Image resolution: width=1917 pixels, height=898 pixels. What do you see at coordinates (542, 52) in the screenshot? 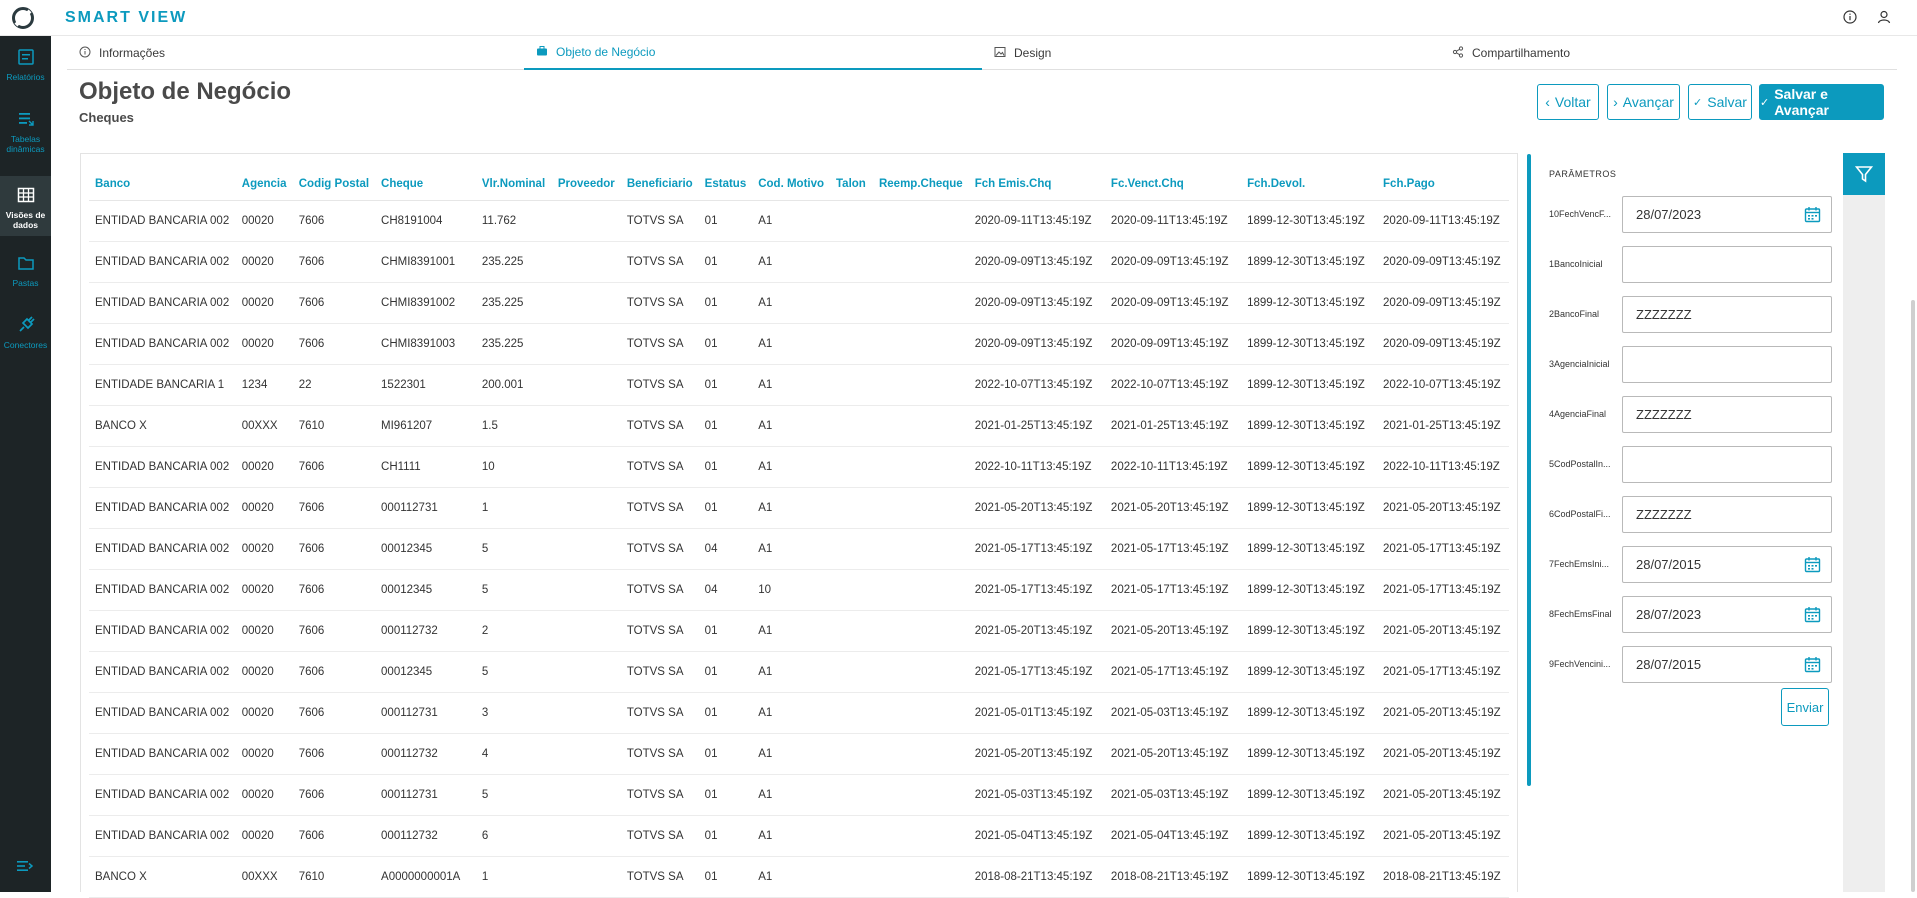
I see `briefcase-icon` at bounding box center [542, 52].